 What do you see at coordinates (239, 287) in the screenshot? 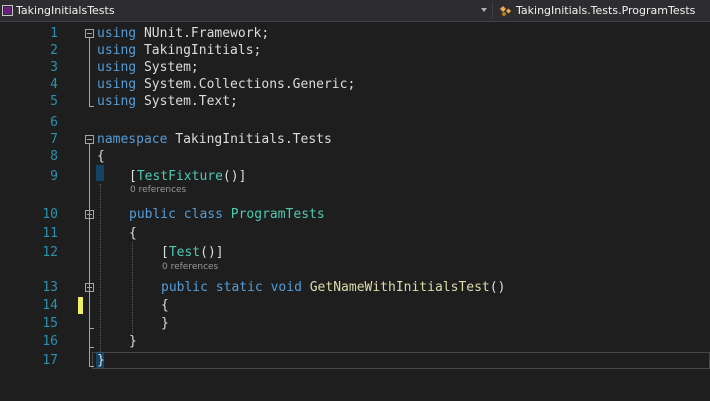
I see `keyword-token: static` at bounding box center [239, 287].